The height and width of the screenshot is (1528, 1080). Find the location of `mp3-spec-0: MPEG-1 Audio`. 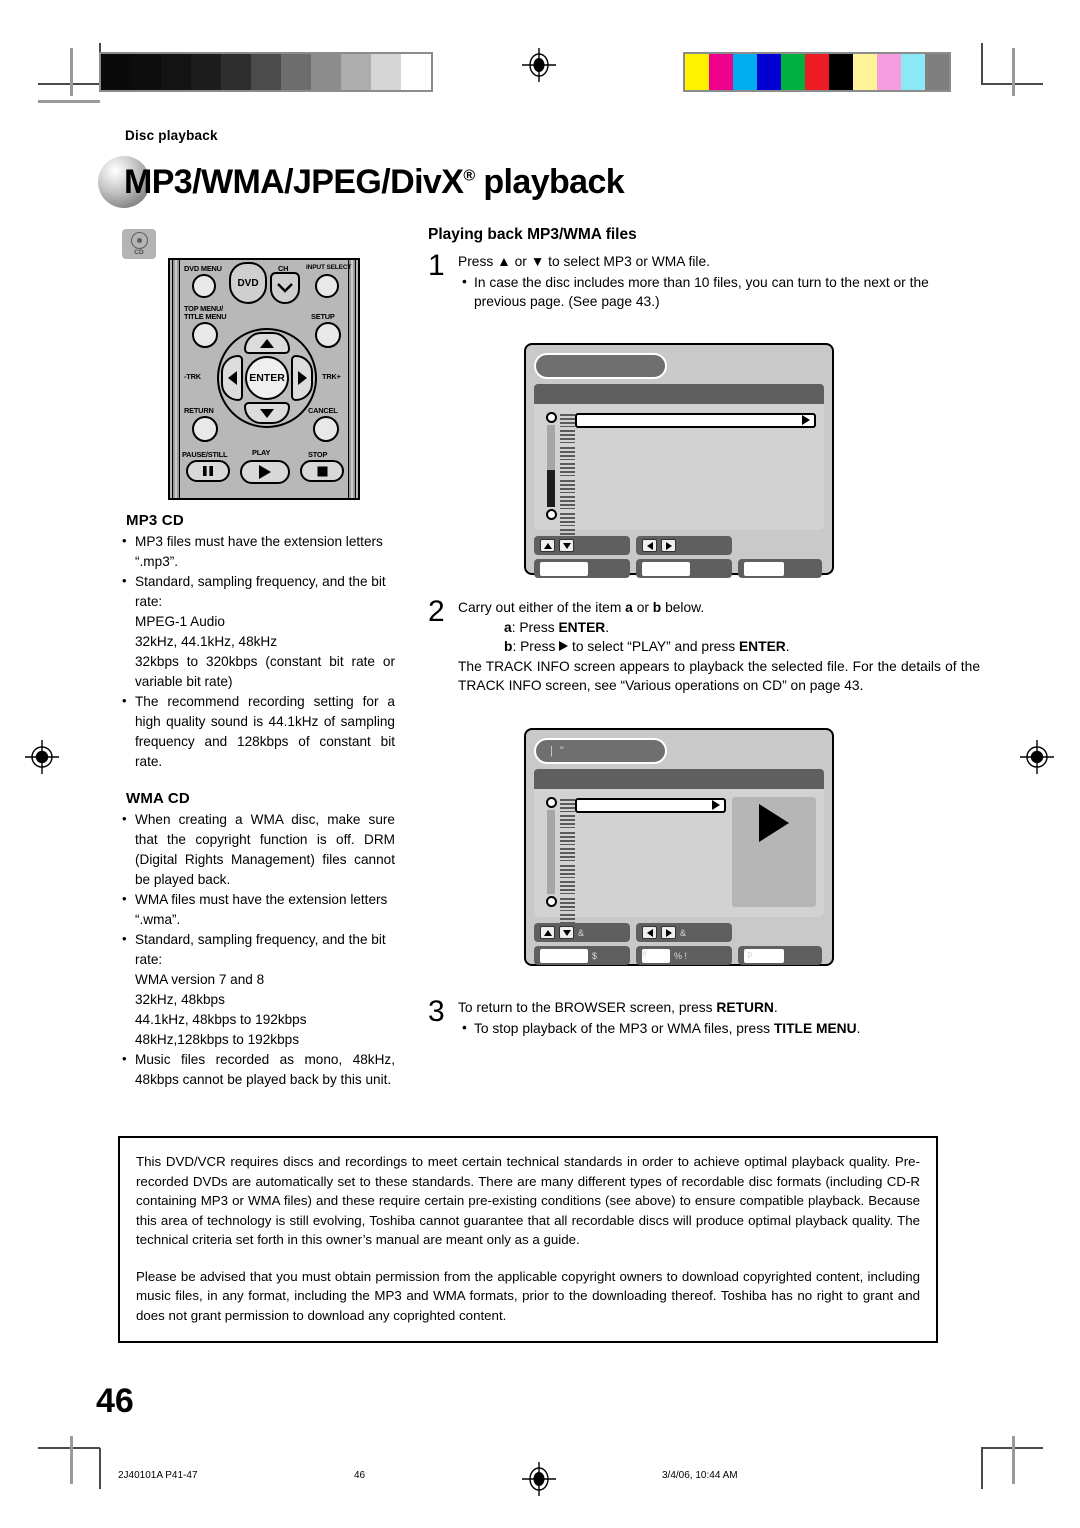

mp3-spec-0: MPEG-1 Audio is located at coordinates (180, 621).